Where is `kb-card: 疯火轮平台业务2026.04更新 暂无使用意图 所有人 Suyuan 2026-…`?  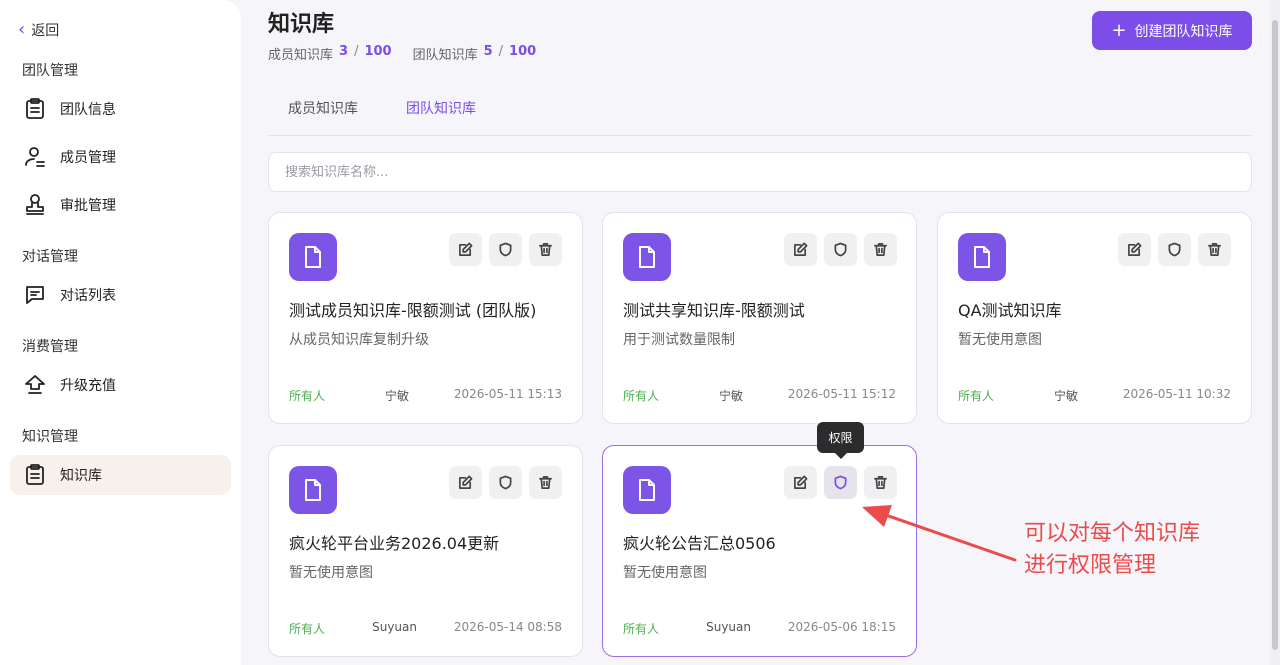 kb-card: 疯火轮平台业务2026.04更新 暂无使用意图 所有人 Suyuan 2026-… is located at coordinates (425, 551).